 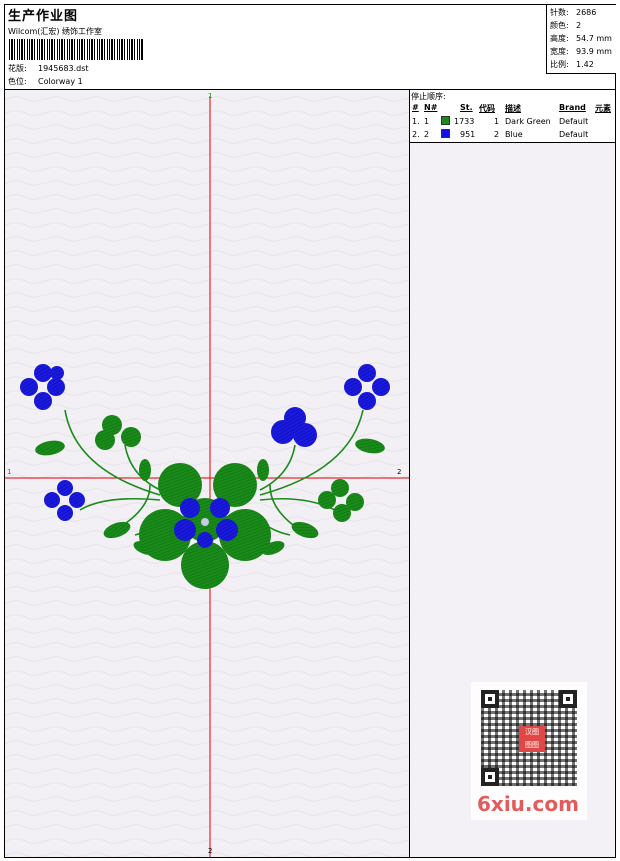 What do you see at coordinates (528, 804) in the screenshot?
I see `watermark-site: 6xiu.com` at bounding box center [528, 804].